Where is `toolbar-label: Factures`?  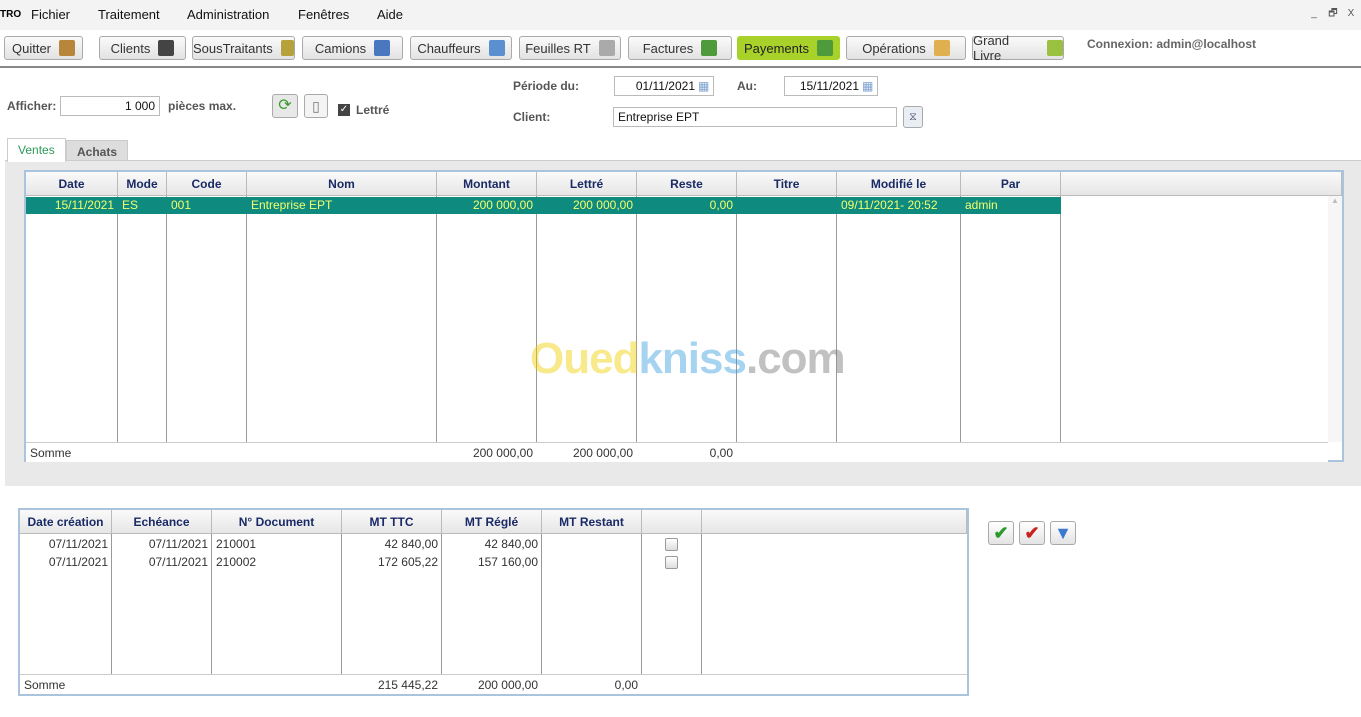 toolbar-label: Factures is located at coordinates (668, 48).